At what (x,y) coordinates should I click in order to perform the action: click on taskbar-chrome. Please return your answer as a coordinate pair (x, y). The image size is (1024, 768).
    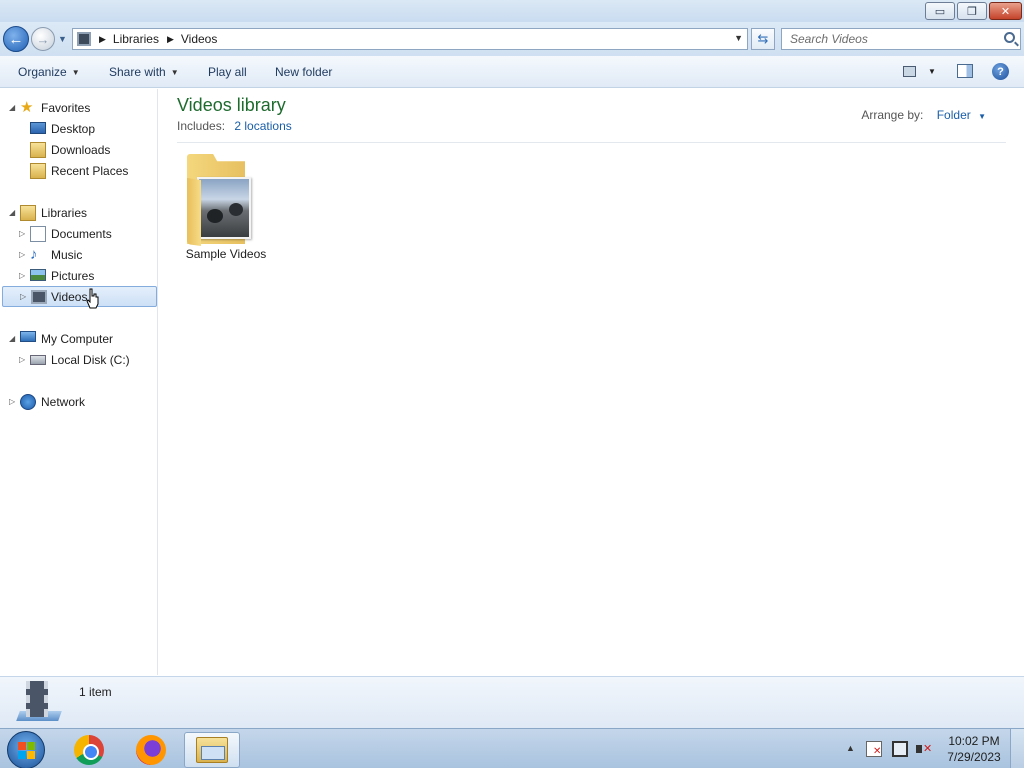
    Looking at the image, I should click on (89, 750).